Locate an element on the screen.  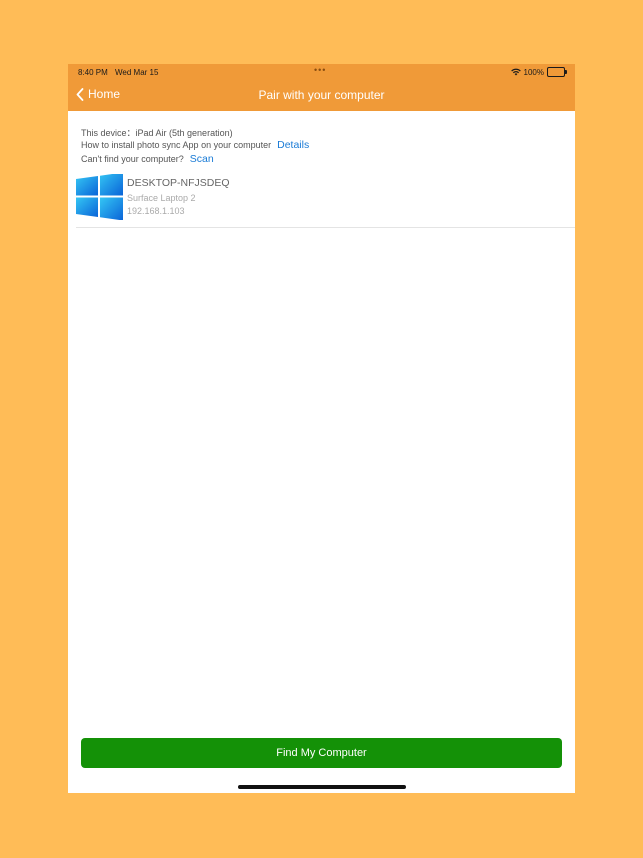
computer-ip: 192.168.1.103 is located at coordinates (156, 211).